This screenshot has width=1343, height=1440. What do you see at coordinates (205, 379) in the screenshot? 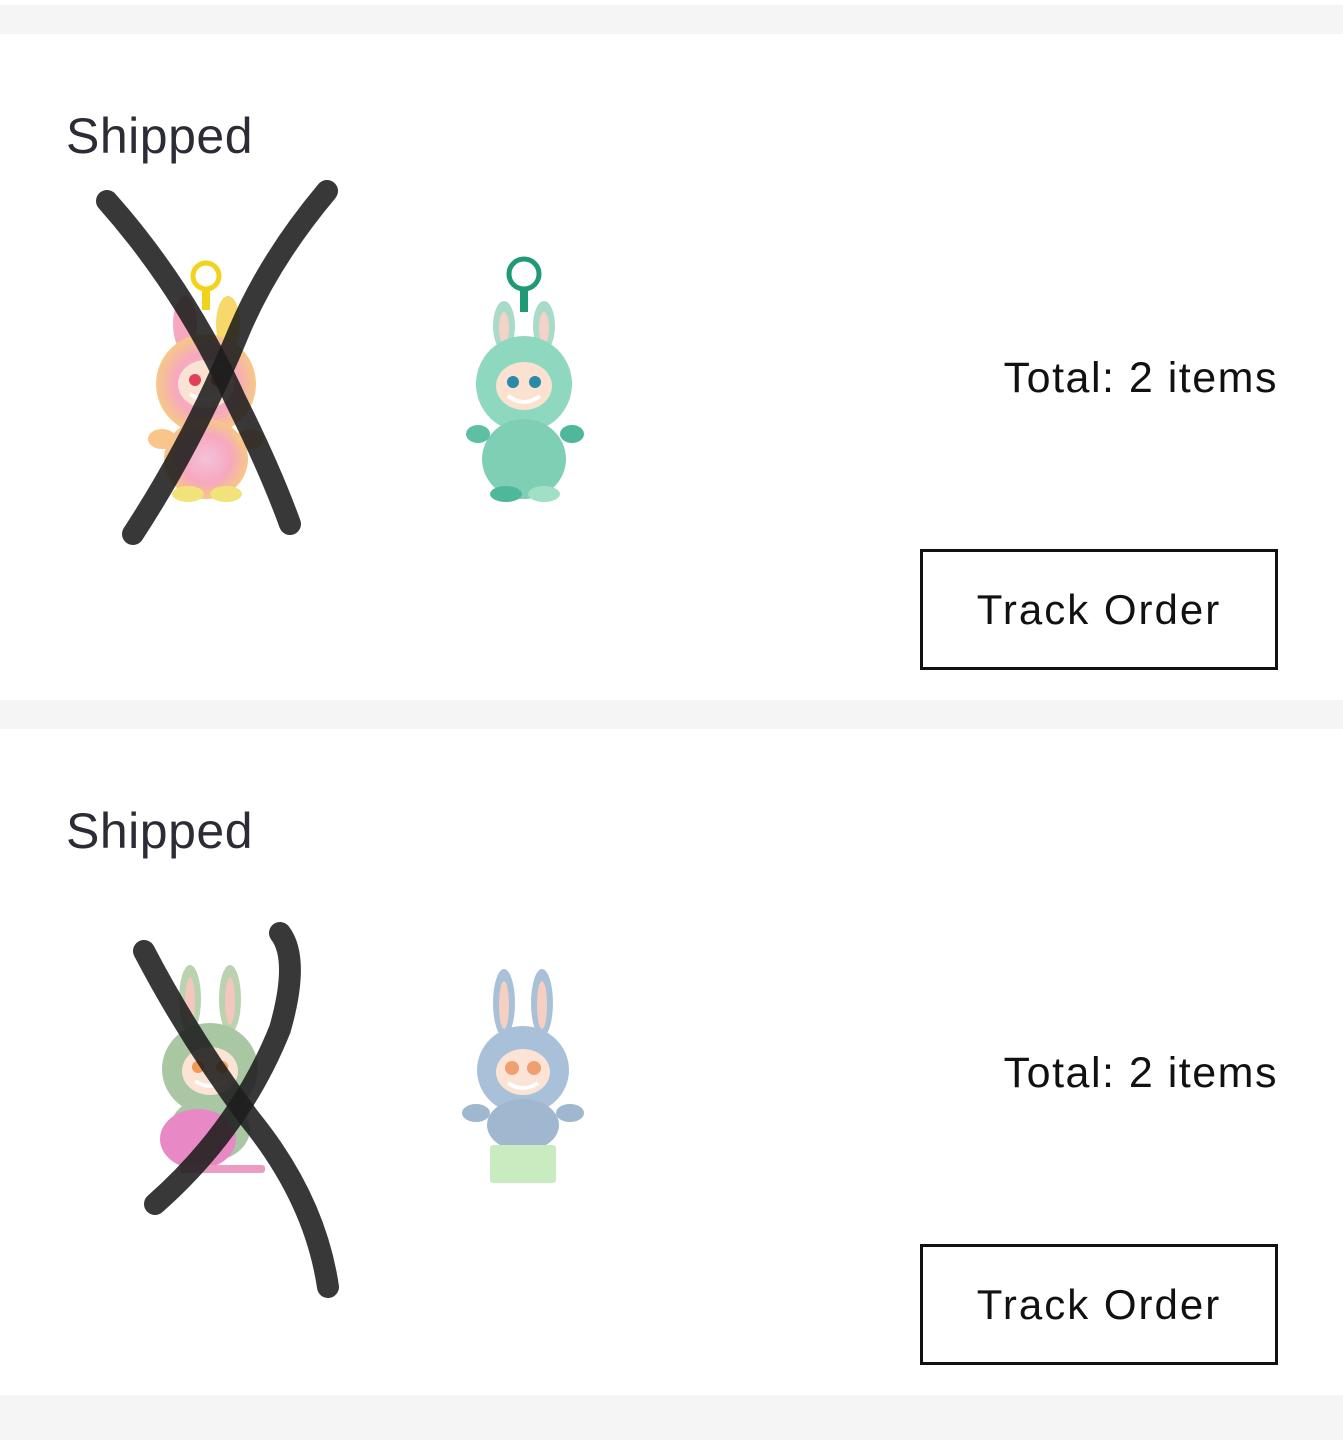
I see `pink-rainbow-bunny-keychain-icon` at bounding box center [205, 379].